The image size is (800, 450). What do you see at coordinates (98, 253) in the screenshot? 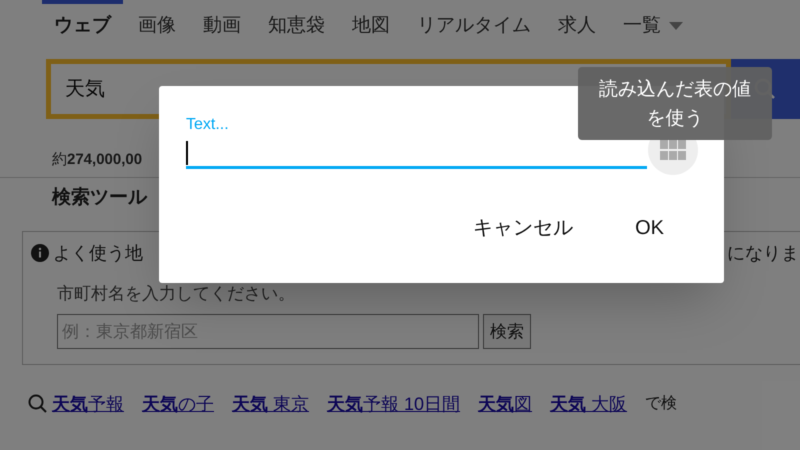
I see `notice-text: よく使う地` at bounding box center [98, 253].